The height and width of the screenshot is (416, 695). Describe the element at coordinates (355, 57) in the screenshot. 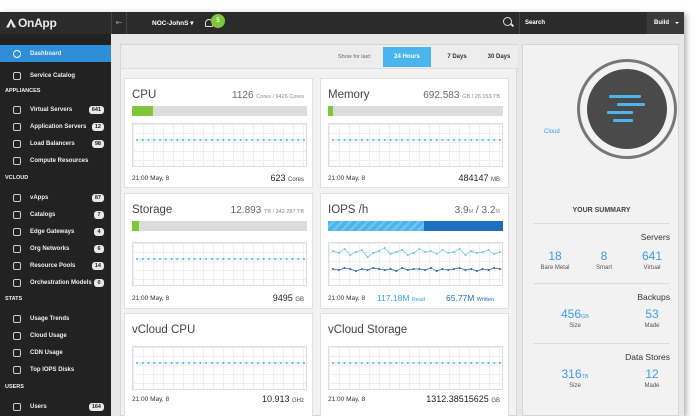

I see `period-label: Show for last:` at that location.